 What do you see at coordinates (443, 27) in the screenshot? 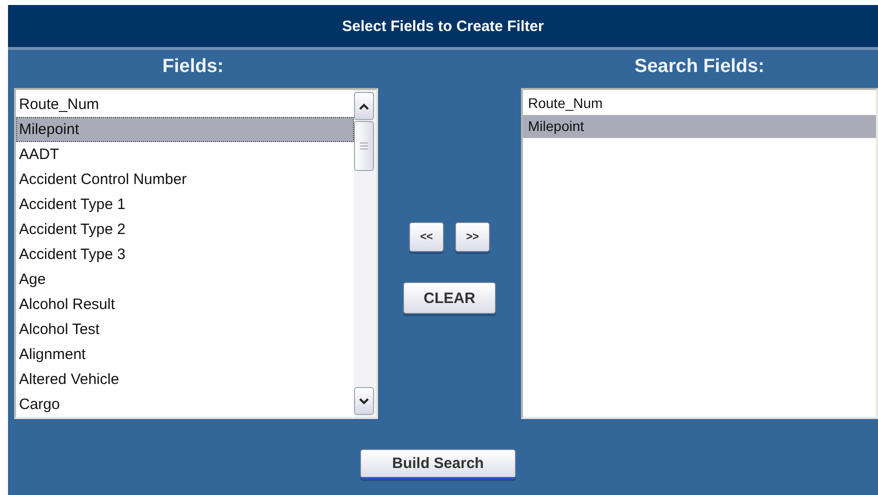
I see `panel-title: Select Fields to Create Filter` at bounding box center [443, 27].